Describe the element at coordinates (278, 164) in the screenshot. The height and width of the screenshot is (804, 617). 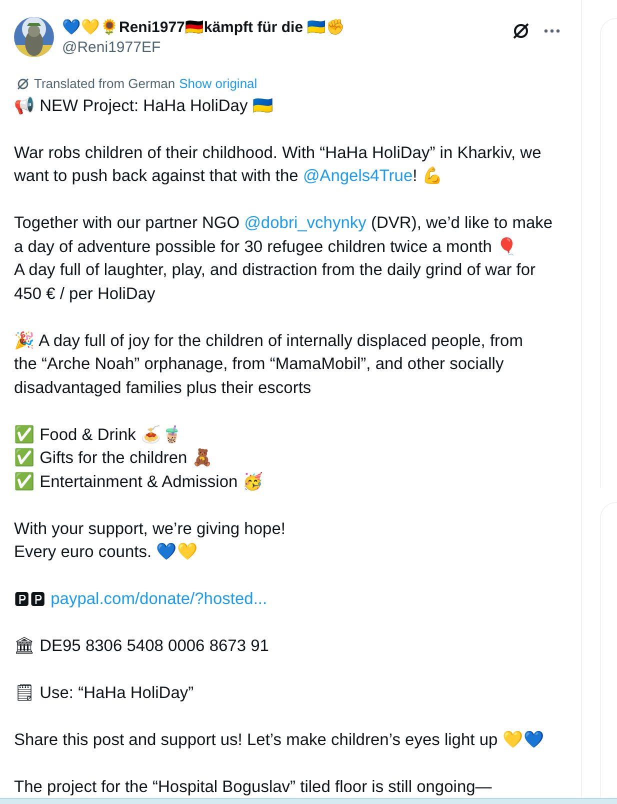
I see `tweet-paragraph: War robs children of their childhood. With “HaHa HoliDay” in Kharkiv, we want to push back against that with the @Angels4True! 💪` at that location.